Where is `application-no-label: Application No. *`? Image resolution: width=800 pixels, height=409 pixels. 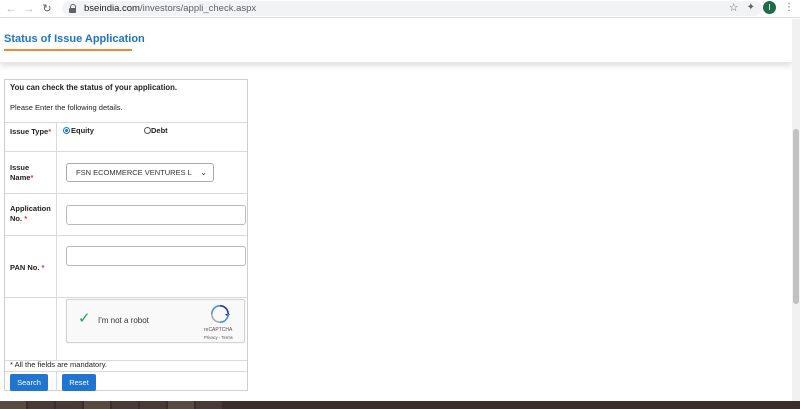
application-no-label: Application No. * is located at coordinates (32, 214).